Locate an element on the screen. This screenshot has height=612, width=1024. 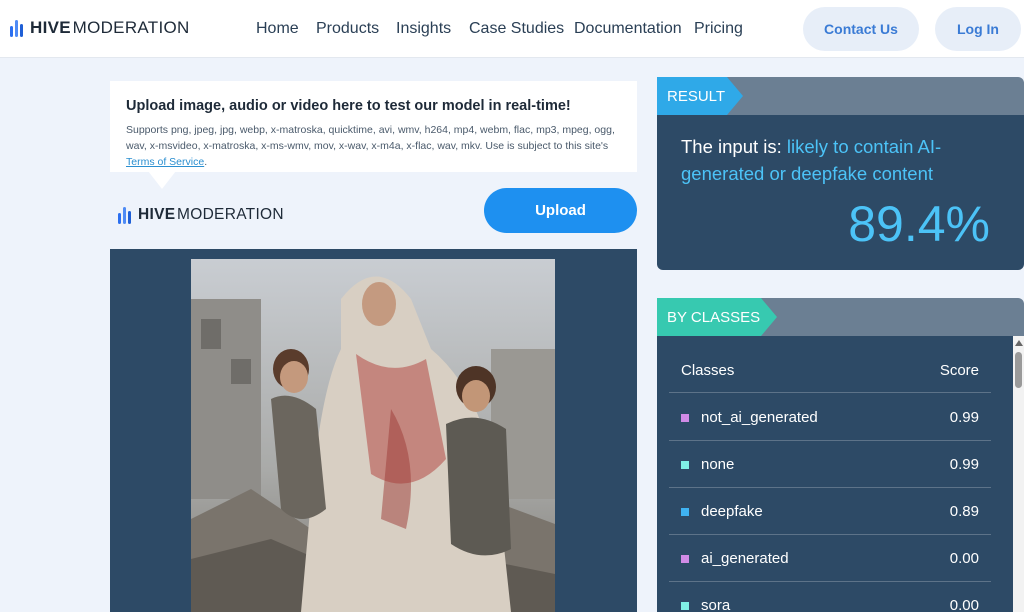
table-row: deepfake 0.89 is located at coordinates (830, 511).